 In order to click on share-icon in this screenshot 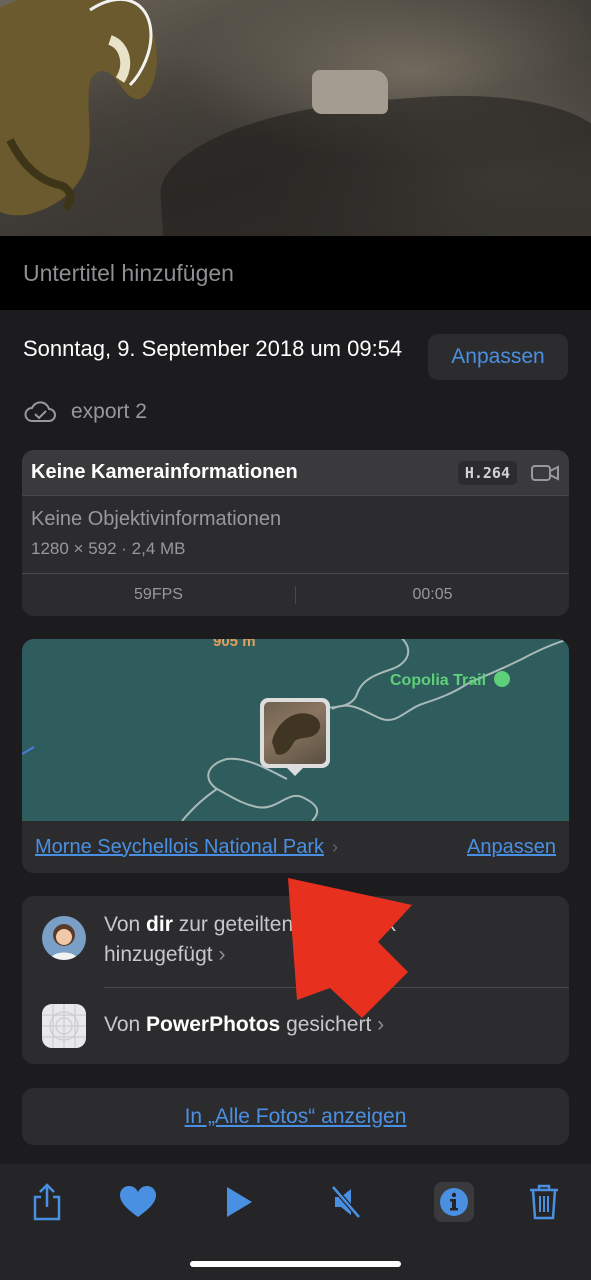, I will do `click(47, 1202)`.